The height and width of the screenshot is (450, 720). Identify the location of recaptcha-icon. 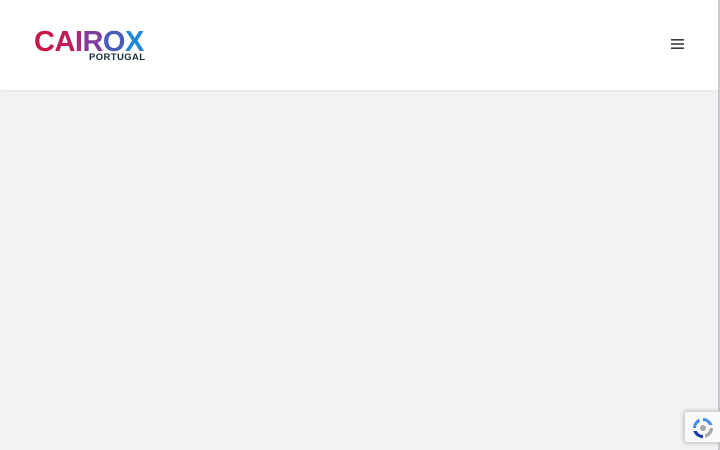
(702, 428).